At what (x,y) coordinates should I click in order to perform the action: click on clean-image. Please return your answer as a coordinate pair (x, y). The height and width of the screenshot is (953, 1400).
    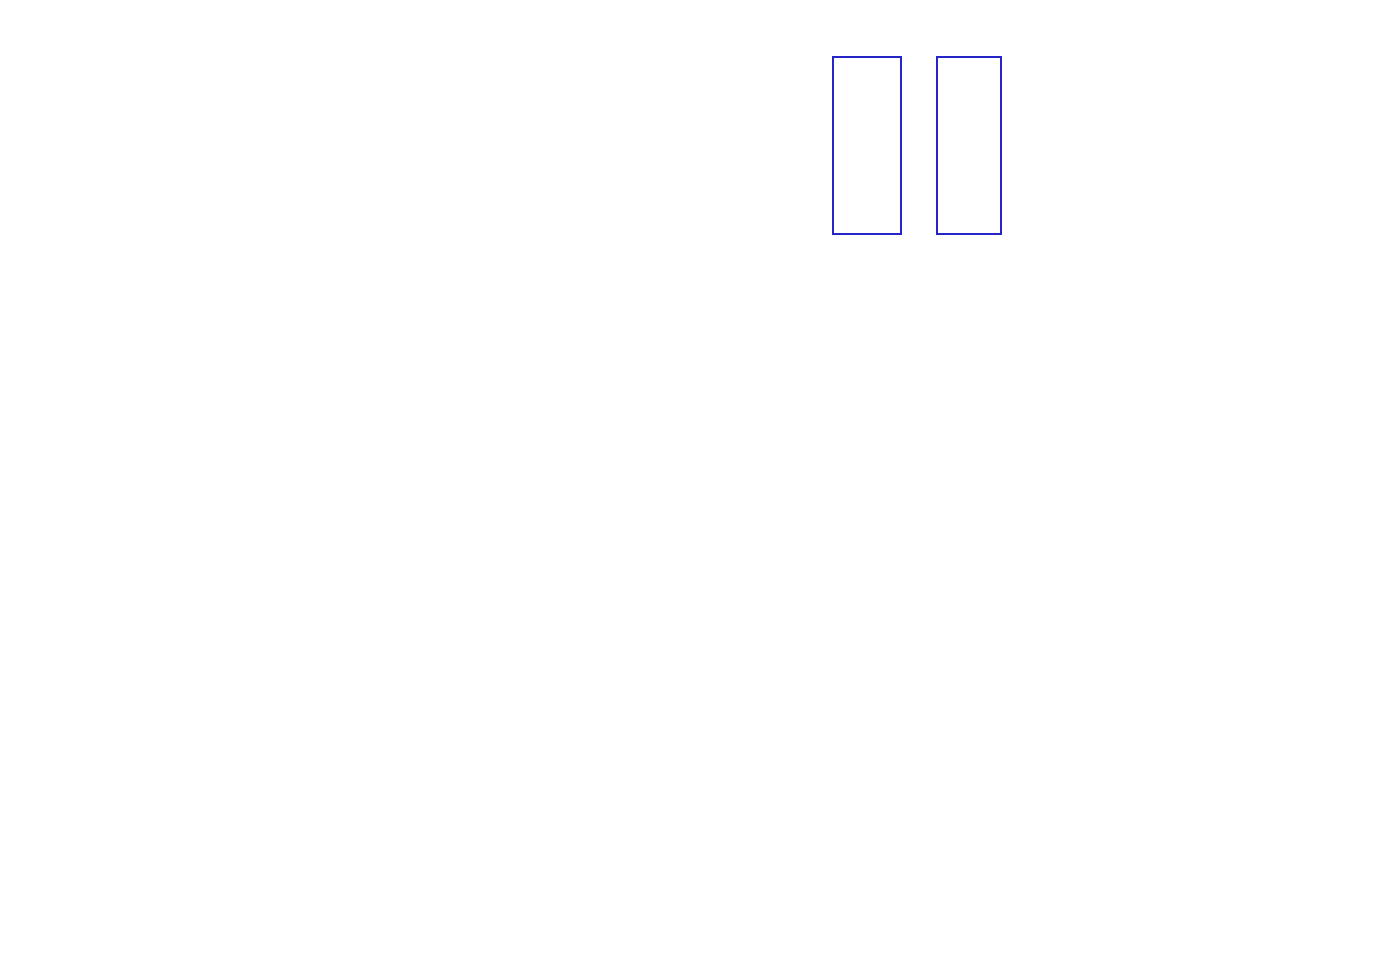
    Looking at the image, I should click on (969, 145).